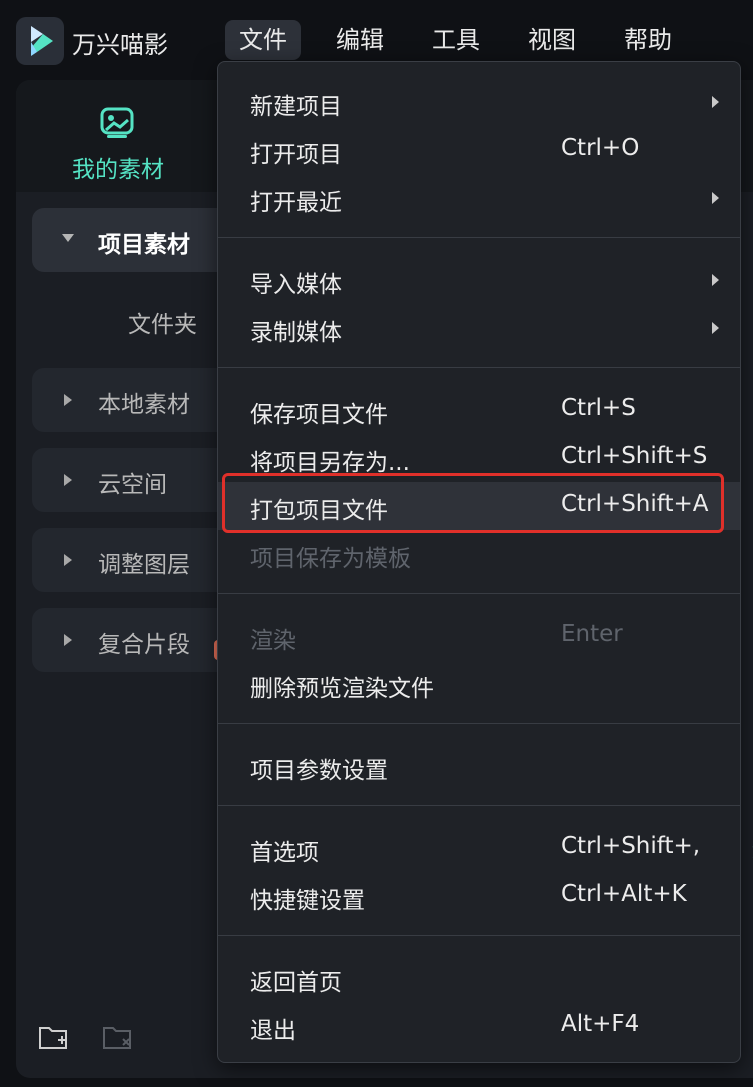  I want to click on app-logo-icon, so click(40, 41).